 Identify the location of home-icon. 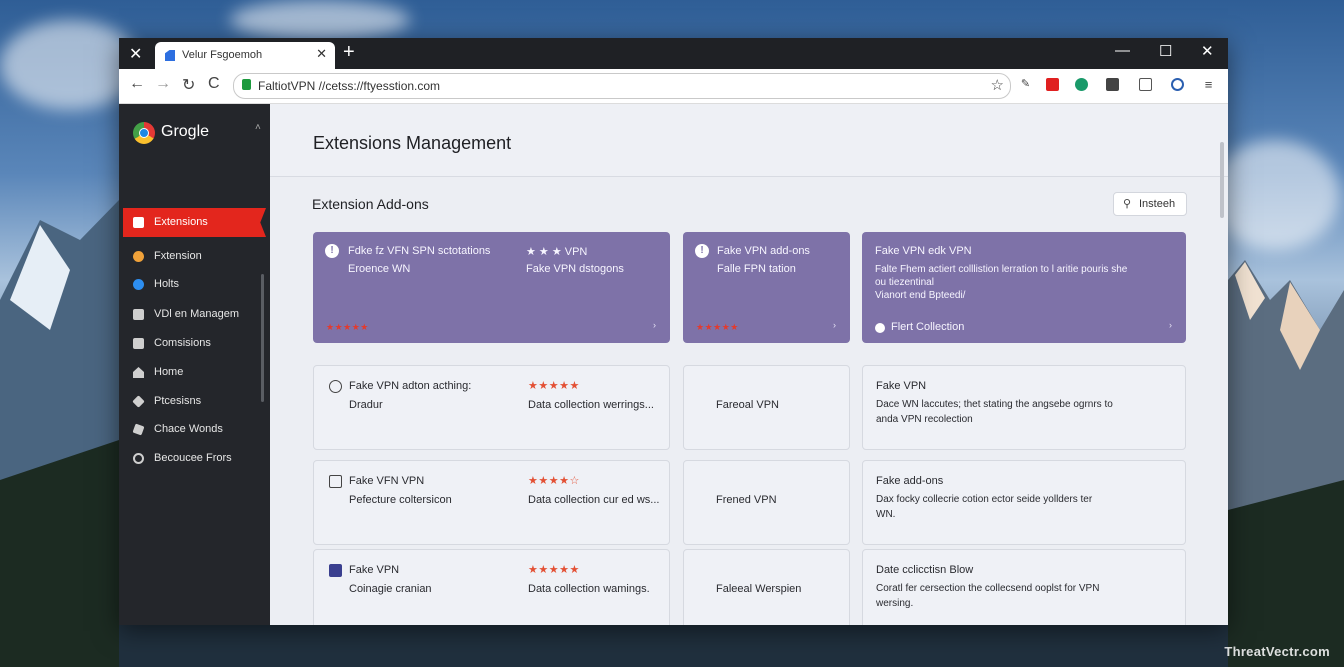
(138, 372).